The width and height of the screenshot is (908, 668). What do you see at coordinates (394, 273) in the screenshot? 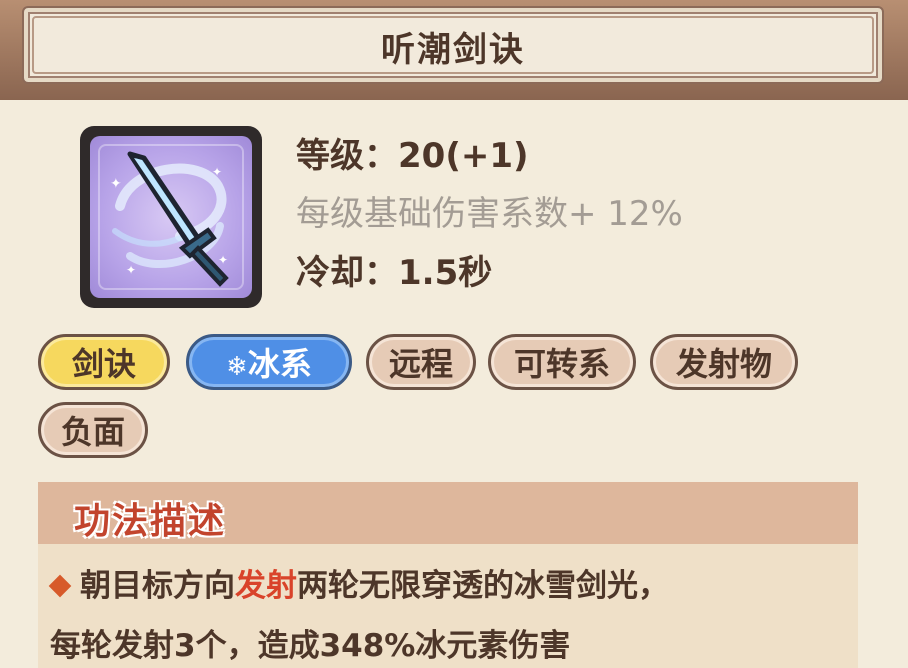
I see `skill-cooldown: 冷却：1.5秒` at bounding box center [394, 273].